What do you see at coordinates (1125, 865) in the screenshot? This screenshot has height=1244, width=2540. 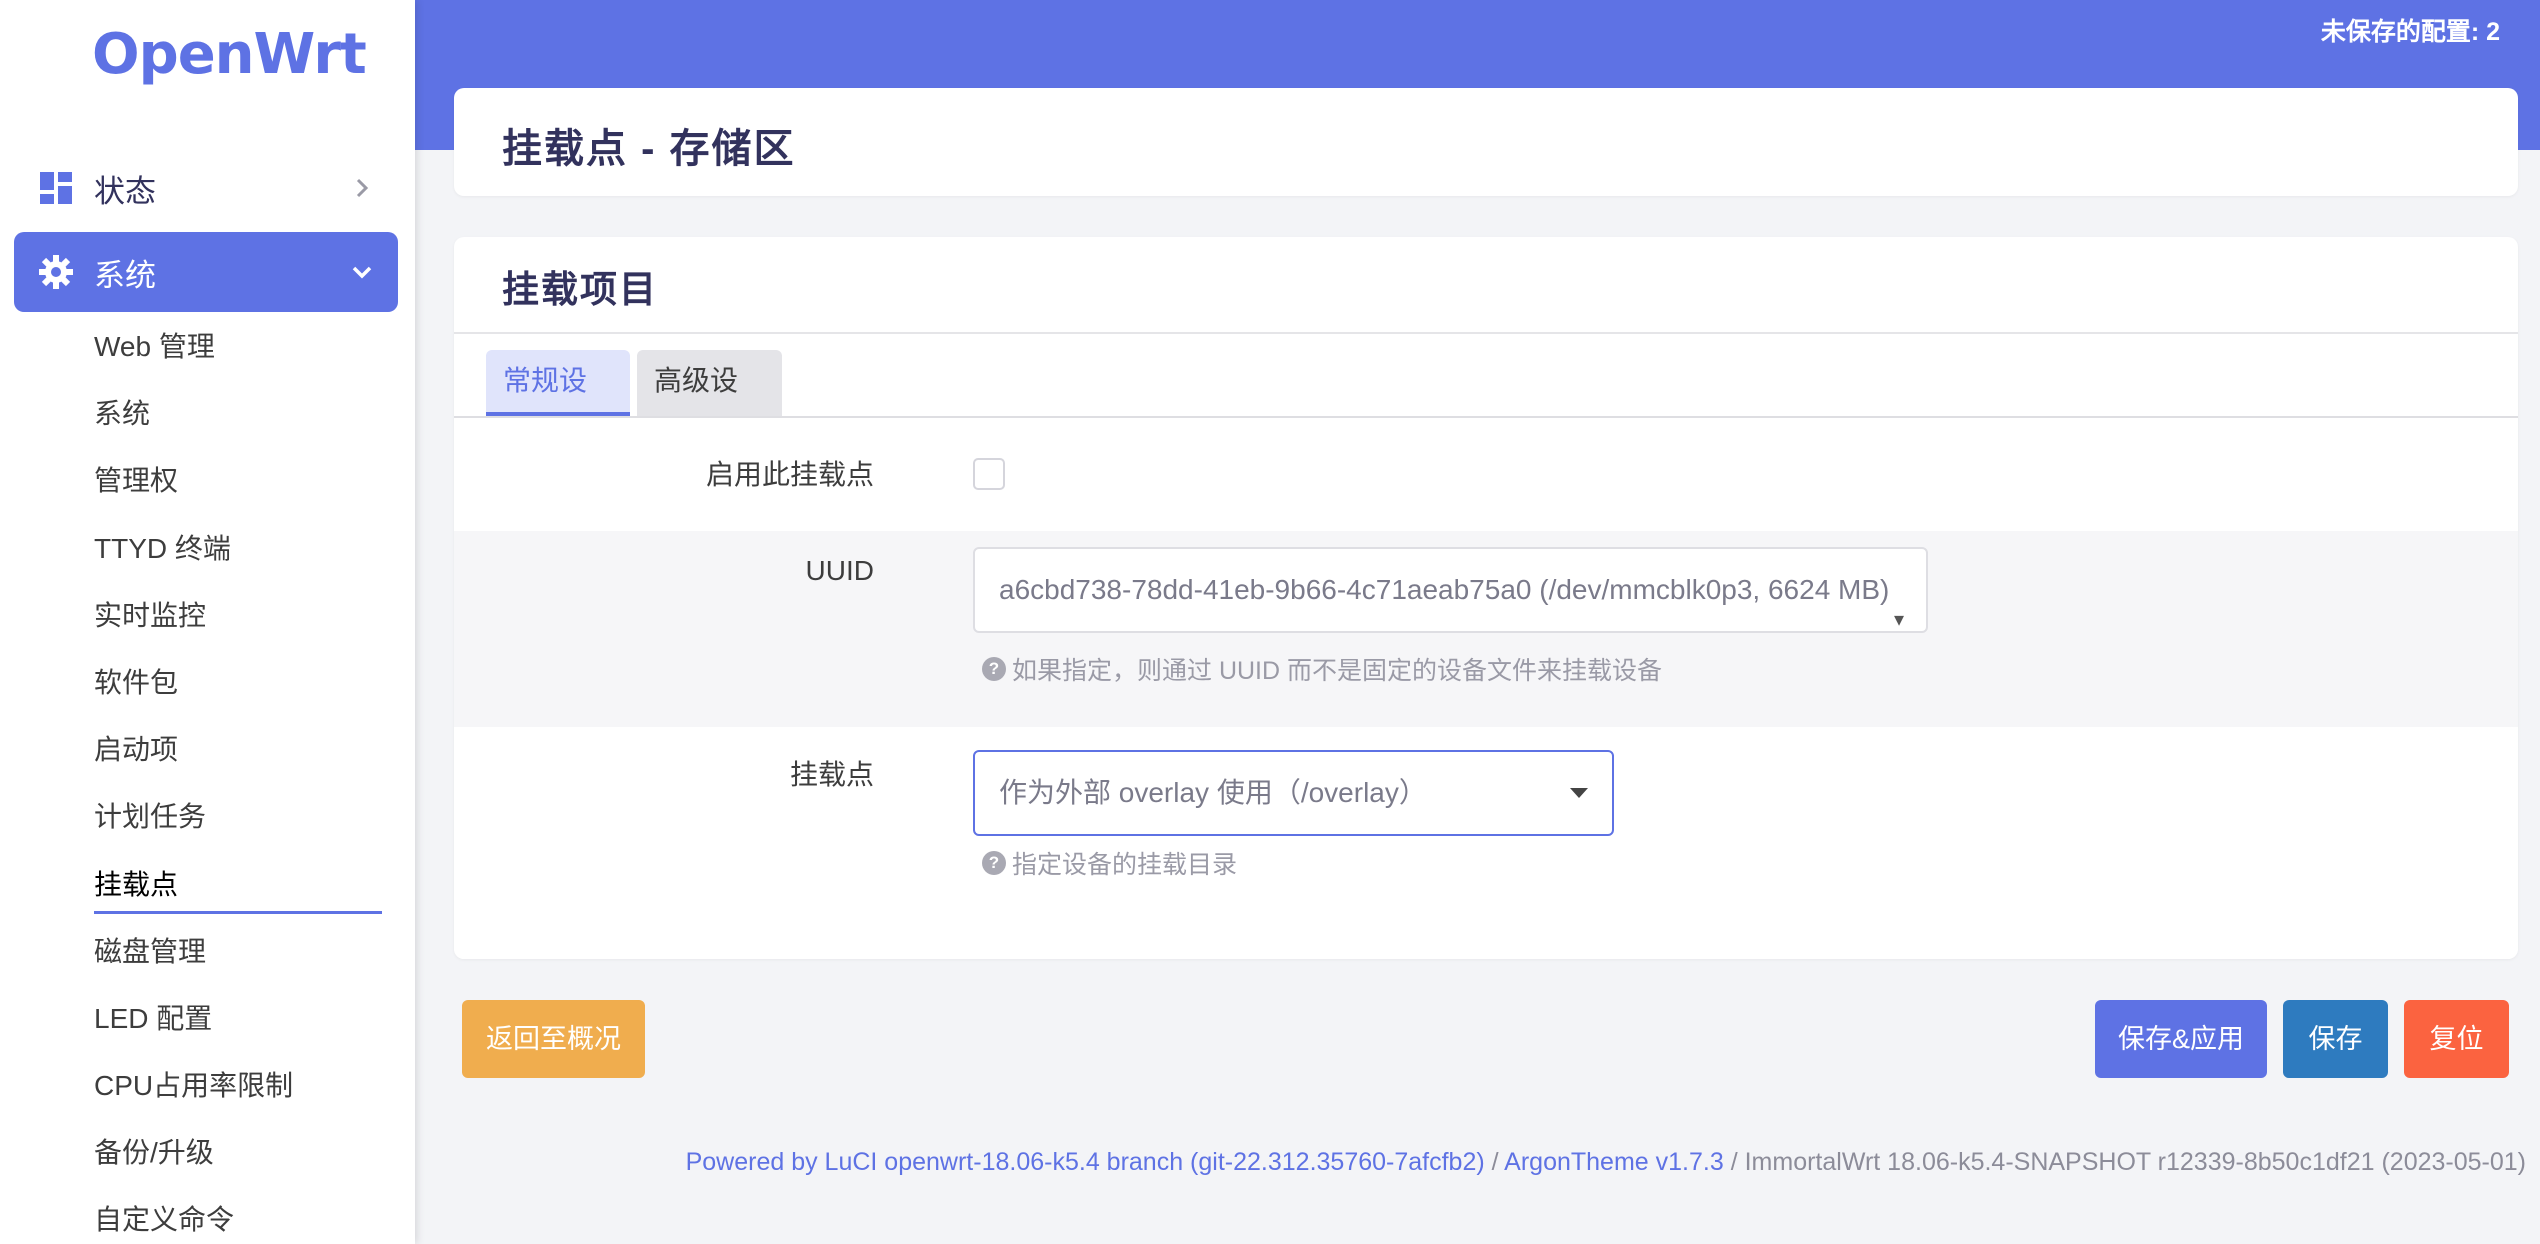 I see `mountpoint-hint-text: 指定设备的挂载目录` at bounding box center [1125, 865].